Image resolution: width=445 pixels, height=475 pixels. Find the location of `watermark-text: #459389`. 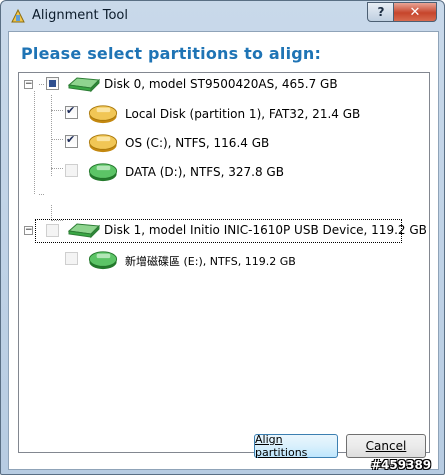

watermark-text: #459389 is located at coordinates (401, 465).